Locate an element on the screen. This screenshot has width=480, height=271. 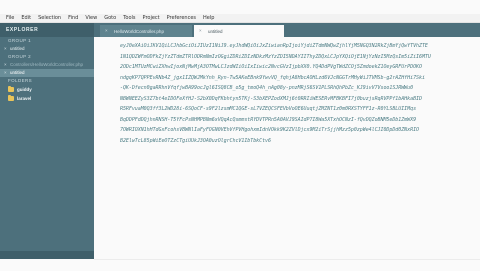
file-label: Controllers/HelloWorldController.php is located at coordinates (46, 64).